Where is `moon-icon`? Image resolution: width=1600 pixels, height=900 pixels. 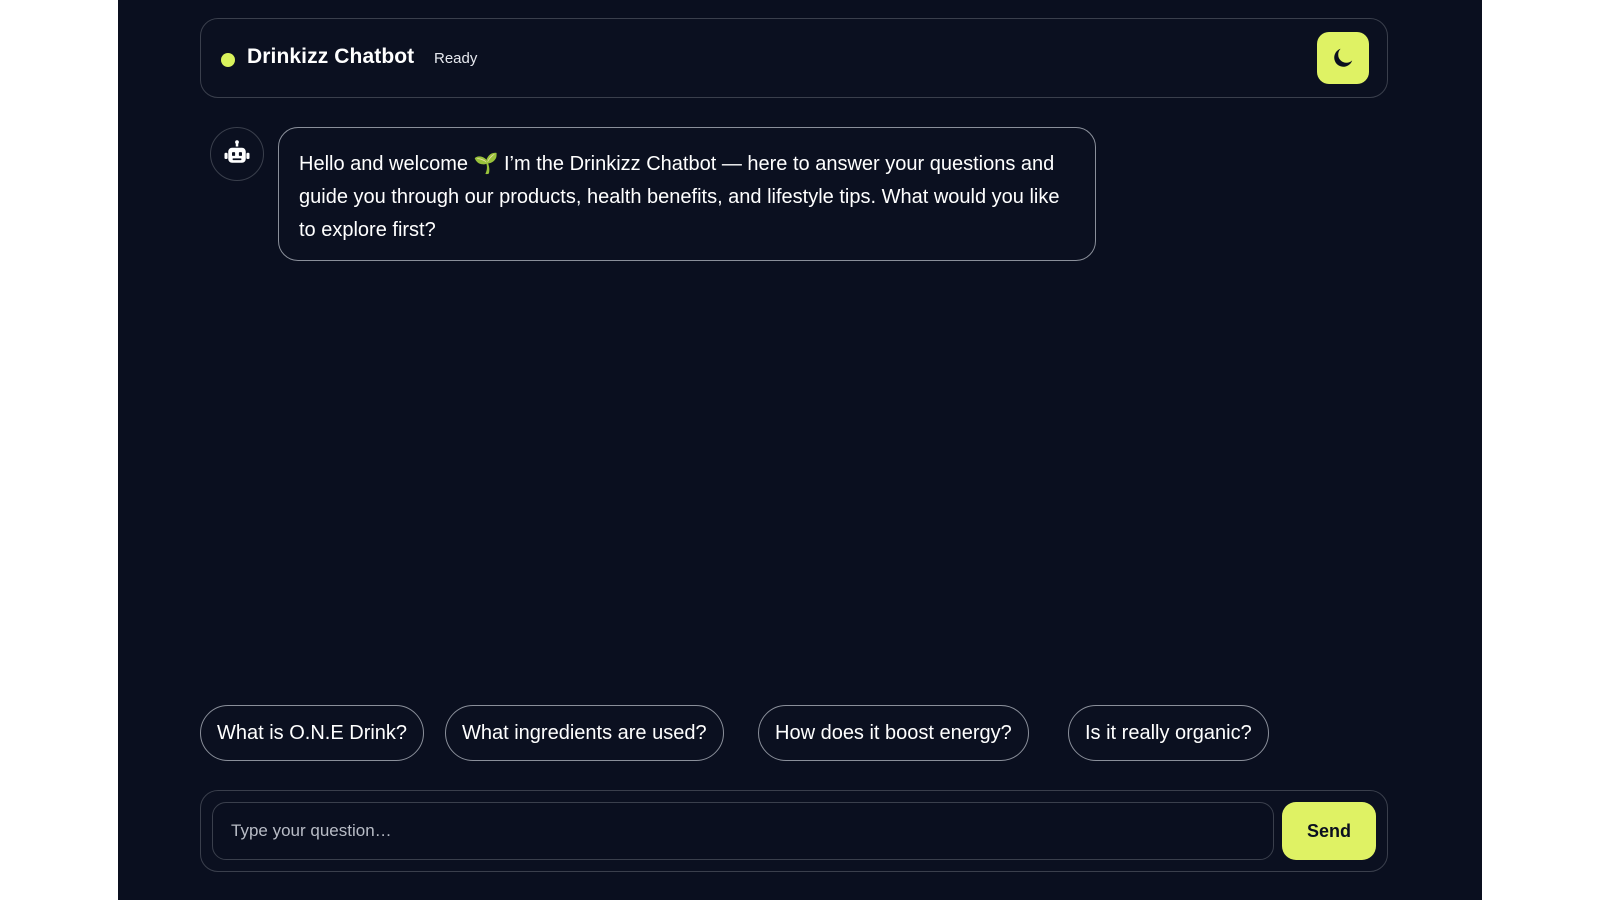 moon-icon is located at coordinates (1343, 57).